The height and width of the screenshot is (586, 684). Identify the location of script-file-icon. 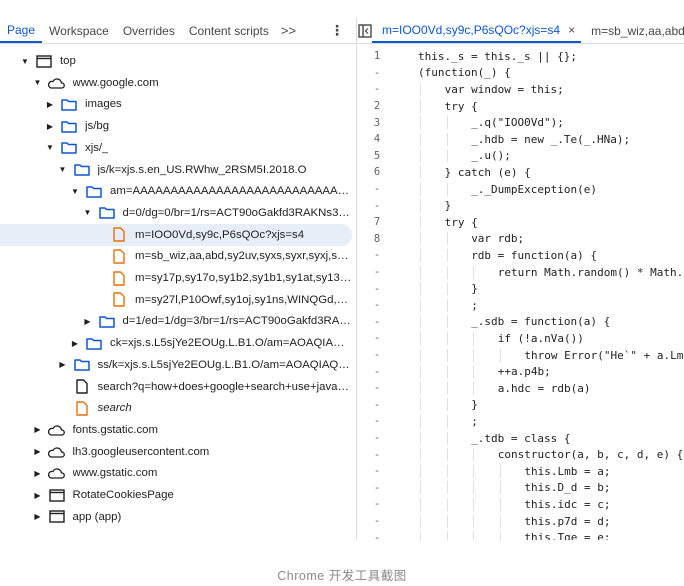
(119, 278).